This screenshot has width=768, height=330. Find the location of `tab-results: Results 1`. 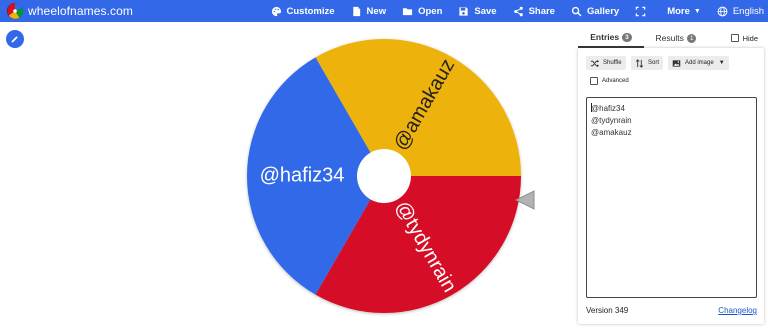

tab-results: Results 1 is located at coordinates (676, 38).